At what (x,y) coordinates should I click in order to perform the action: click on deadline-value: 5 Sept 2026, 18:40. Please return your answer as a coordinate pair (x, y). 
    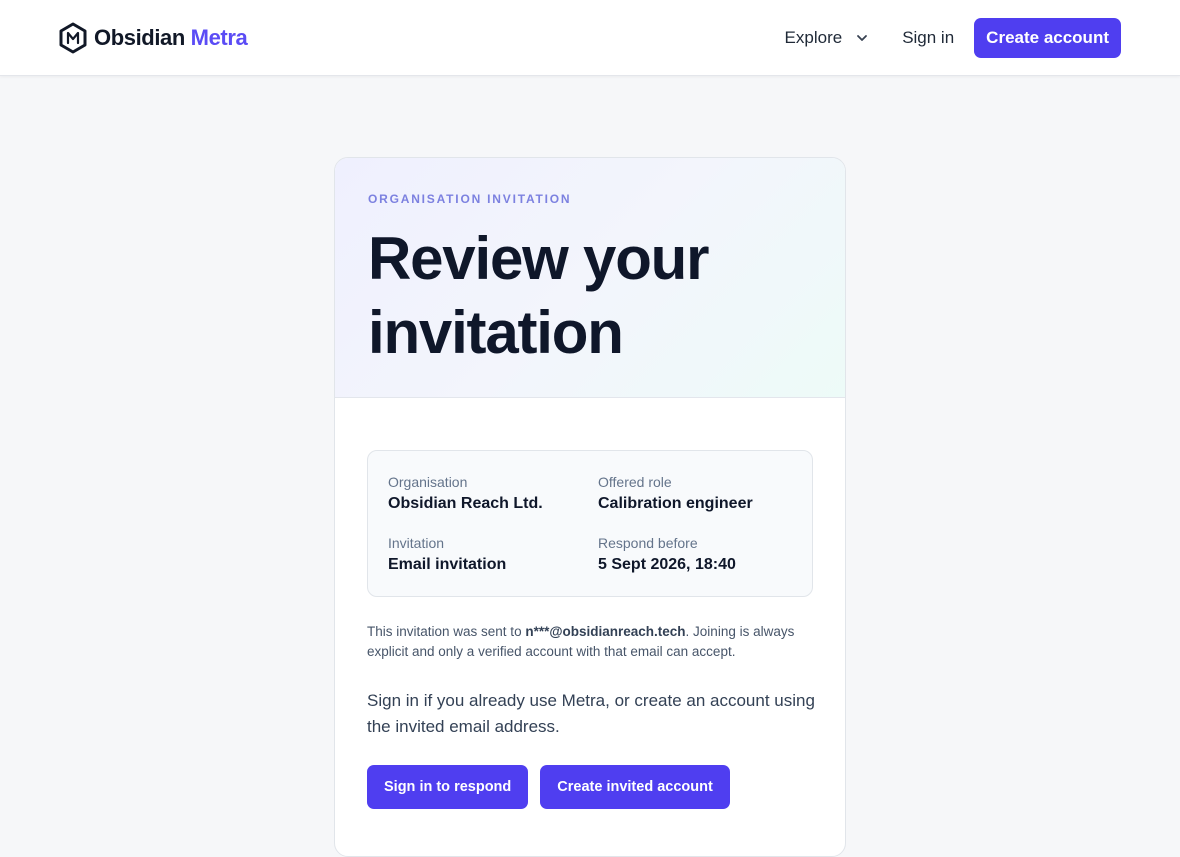
    Looking at the image, I should click on (667, 564).